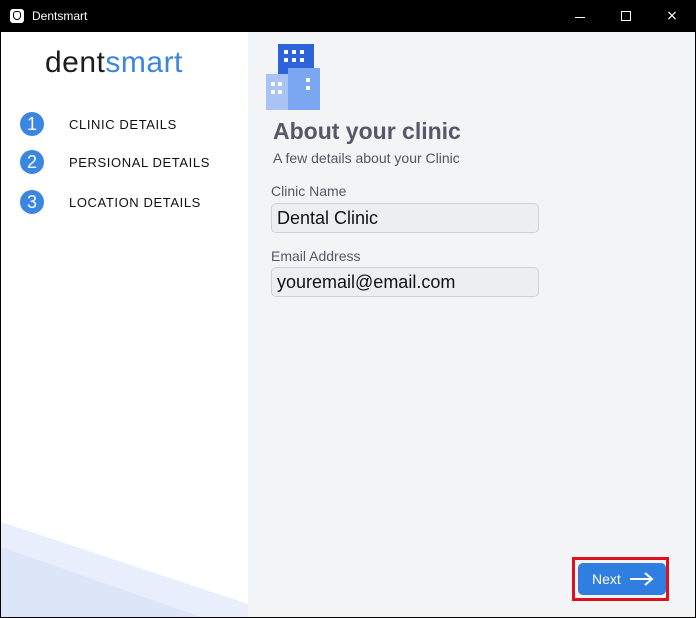 This screenshot has height=618, width=696. Describe the element at coordinates (606, 579) in the screenshot. I see `next-button-label: Next` at that location.